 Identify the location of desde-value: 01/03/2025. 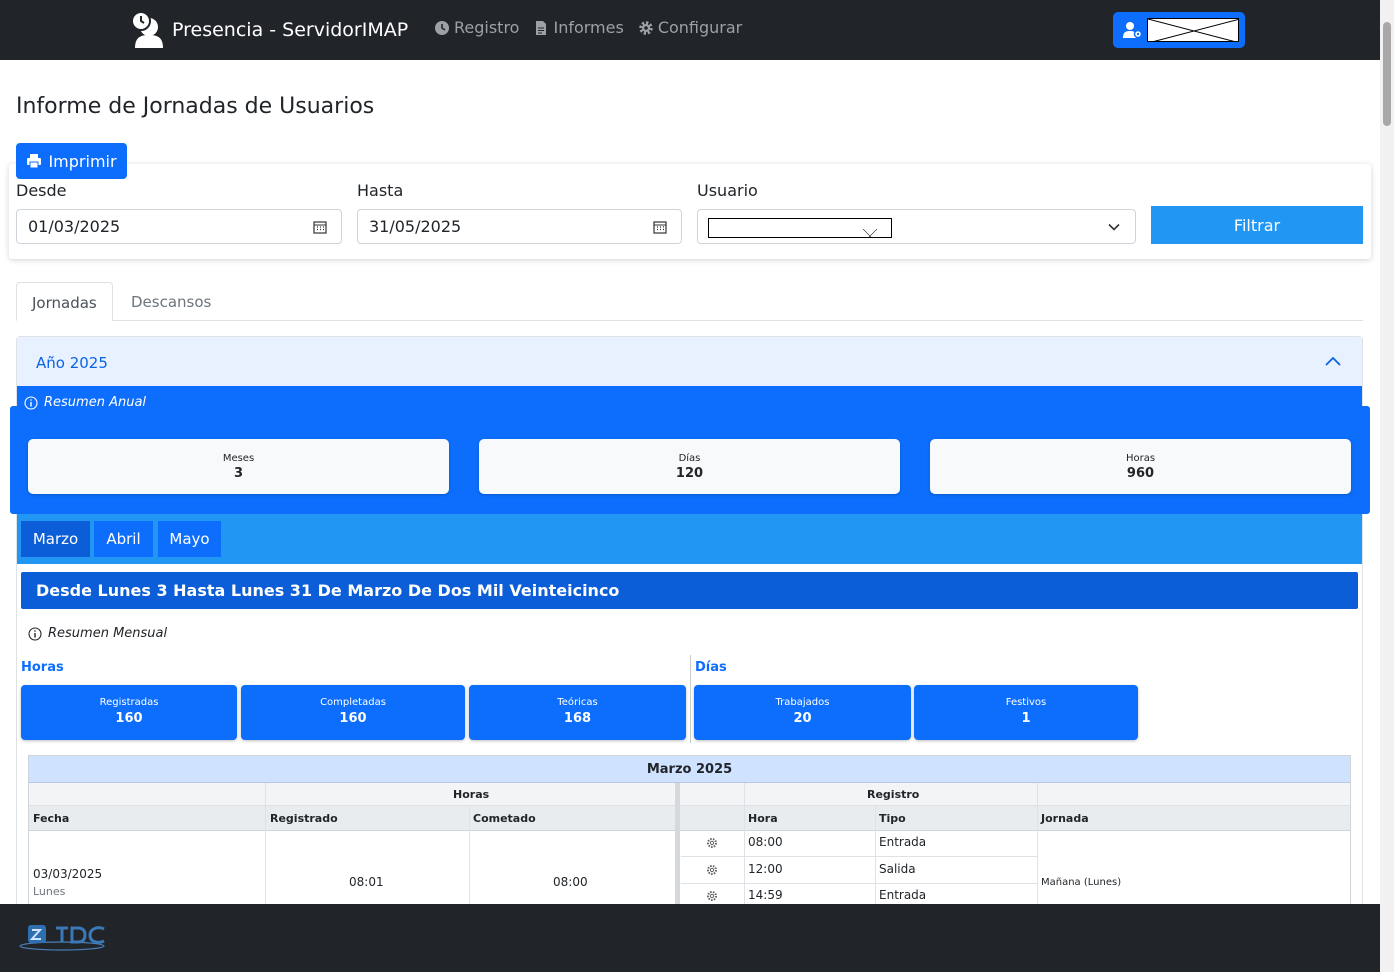
(74, 226).